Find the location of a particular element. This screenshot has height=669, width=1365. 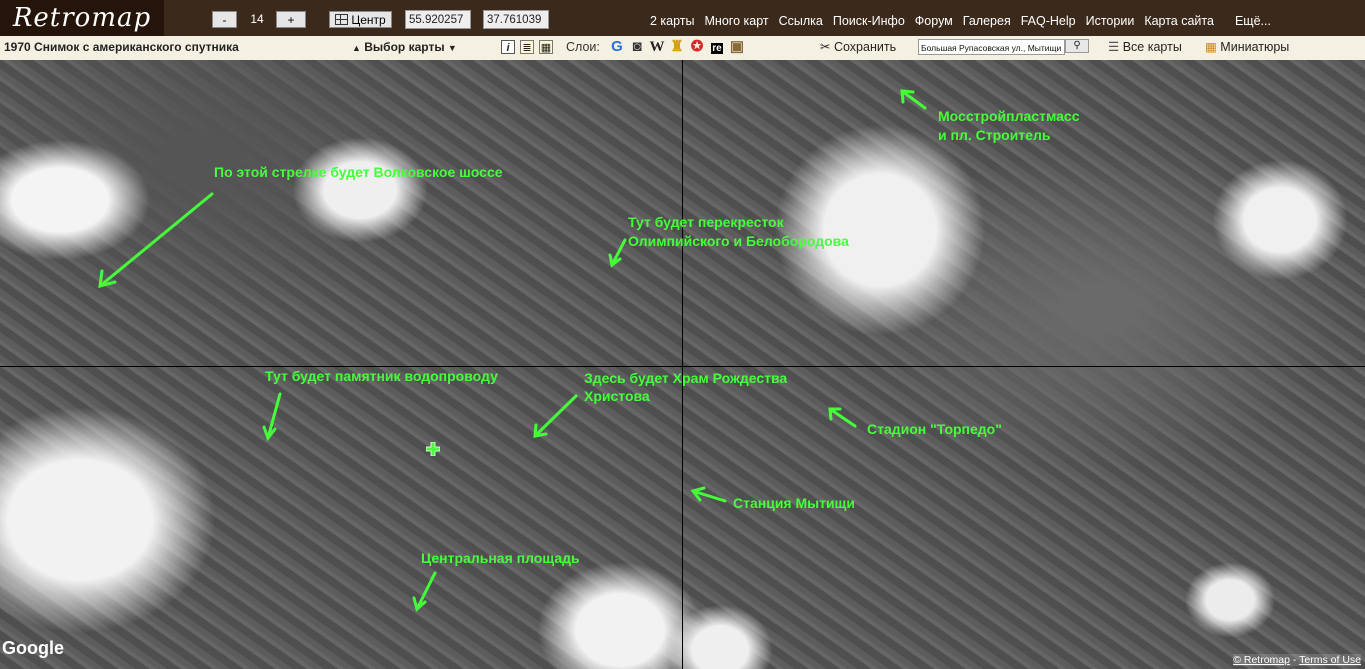

layer-google-icon: G is located at coordinates (617, 47).